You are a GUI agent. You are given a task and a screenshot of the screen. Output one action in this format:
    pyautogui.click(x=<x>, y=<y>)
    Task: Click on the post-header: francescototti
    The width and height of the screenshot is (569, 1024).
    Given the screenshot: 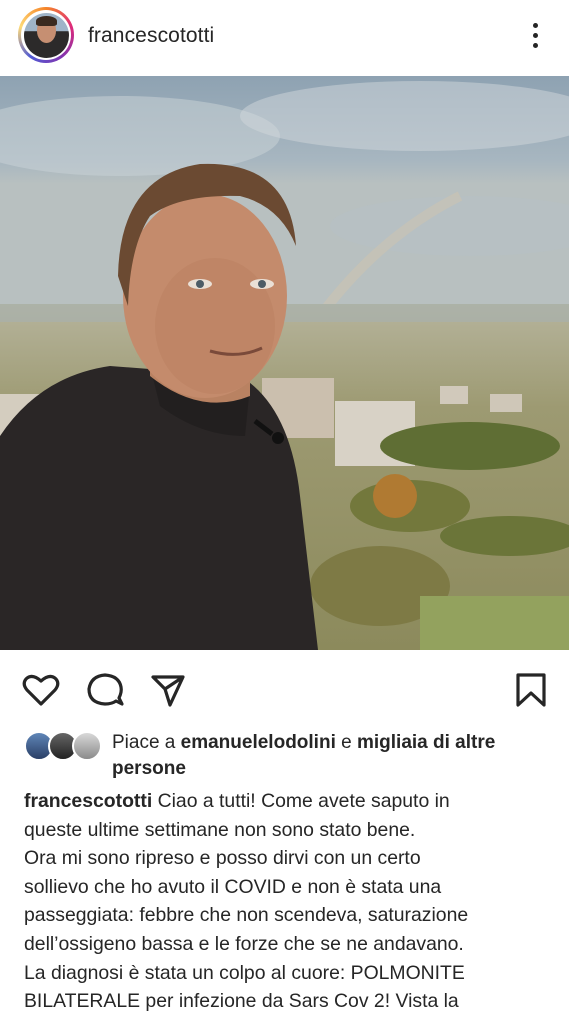 What is the action you would take?
    pyautogui.click(x=284, y=36)
    